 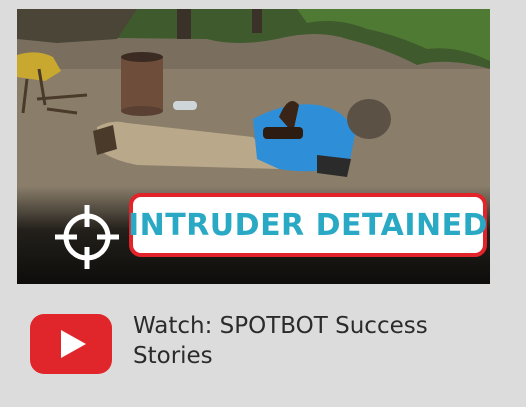 What do you see at coordinates (87, 237) in the screenshot?
I see `crosshair-icon` at bounding box center [87, 237].